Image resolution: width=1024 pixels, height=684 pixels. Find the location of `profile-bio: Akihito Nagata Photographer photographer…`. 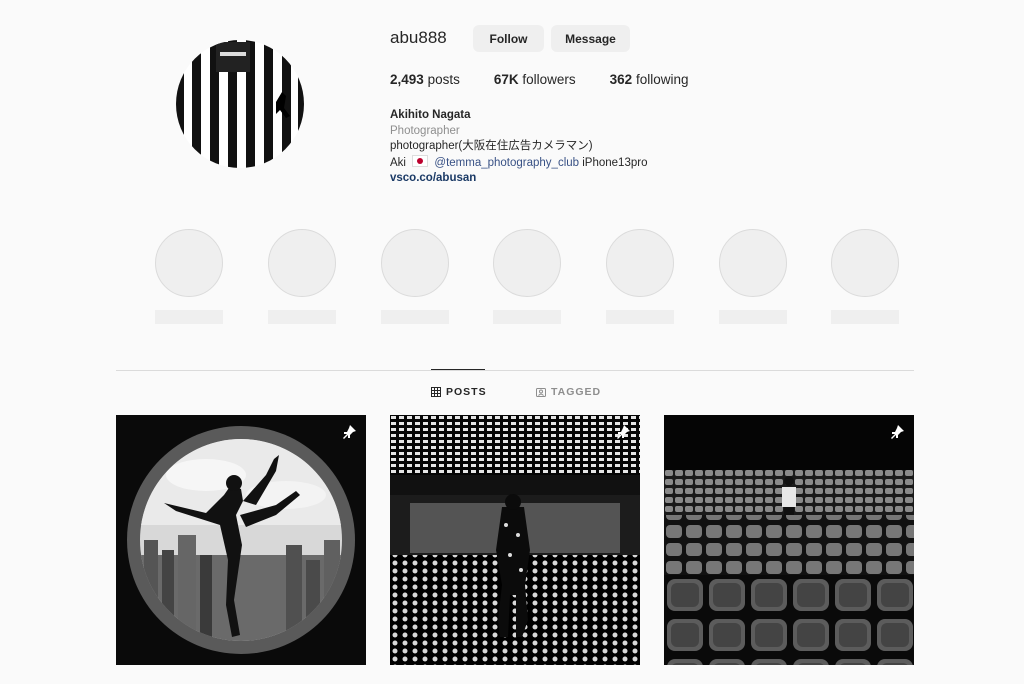

profile-bio: Akihito Nagata Photographer photographer… is located at coordinates (518, 147).